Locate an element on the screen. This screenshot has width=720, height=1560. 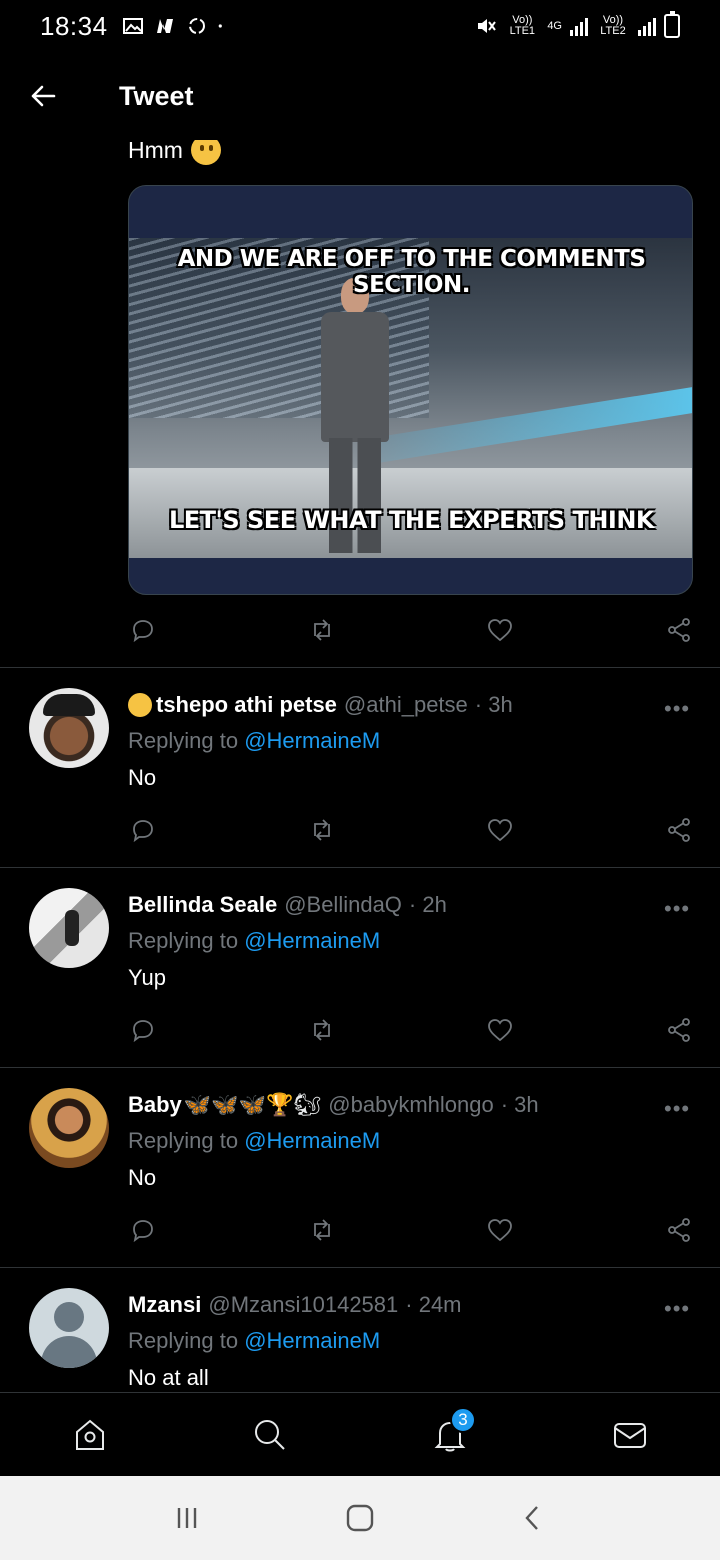
reply-header: Baby 🦋🦋🦋🏆🐿 @babykmhlongo · 3h is located at coordinates (333, 1105).